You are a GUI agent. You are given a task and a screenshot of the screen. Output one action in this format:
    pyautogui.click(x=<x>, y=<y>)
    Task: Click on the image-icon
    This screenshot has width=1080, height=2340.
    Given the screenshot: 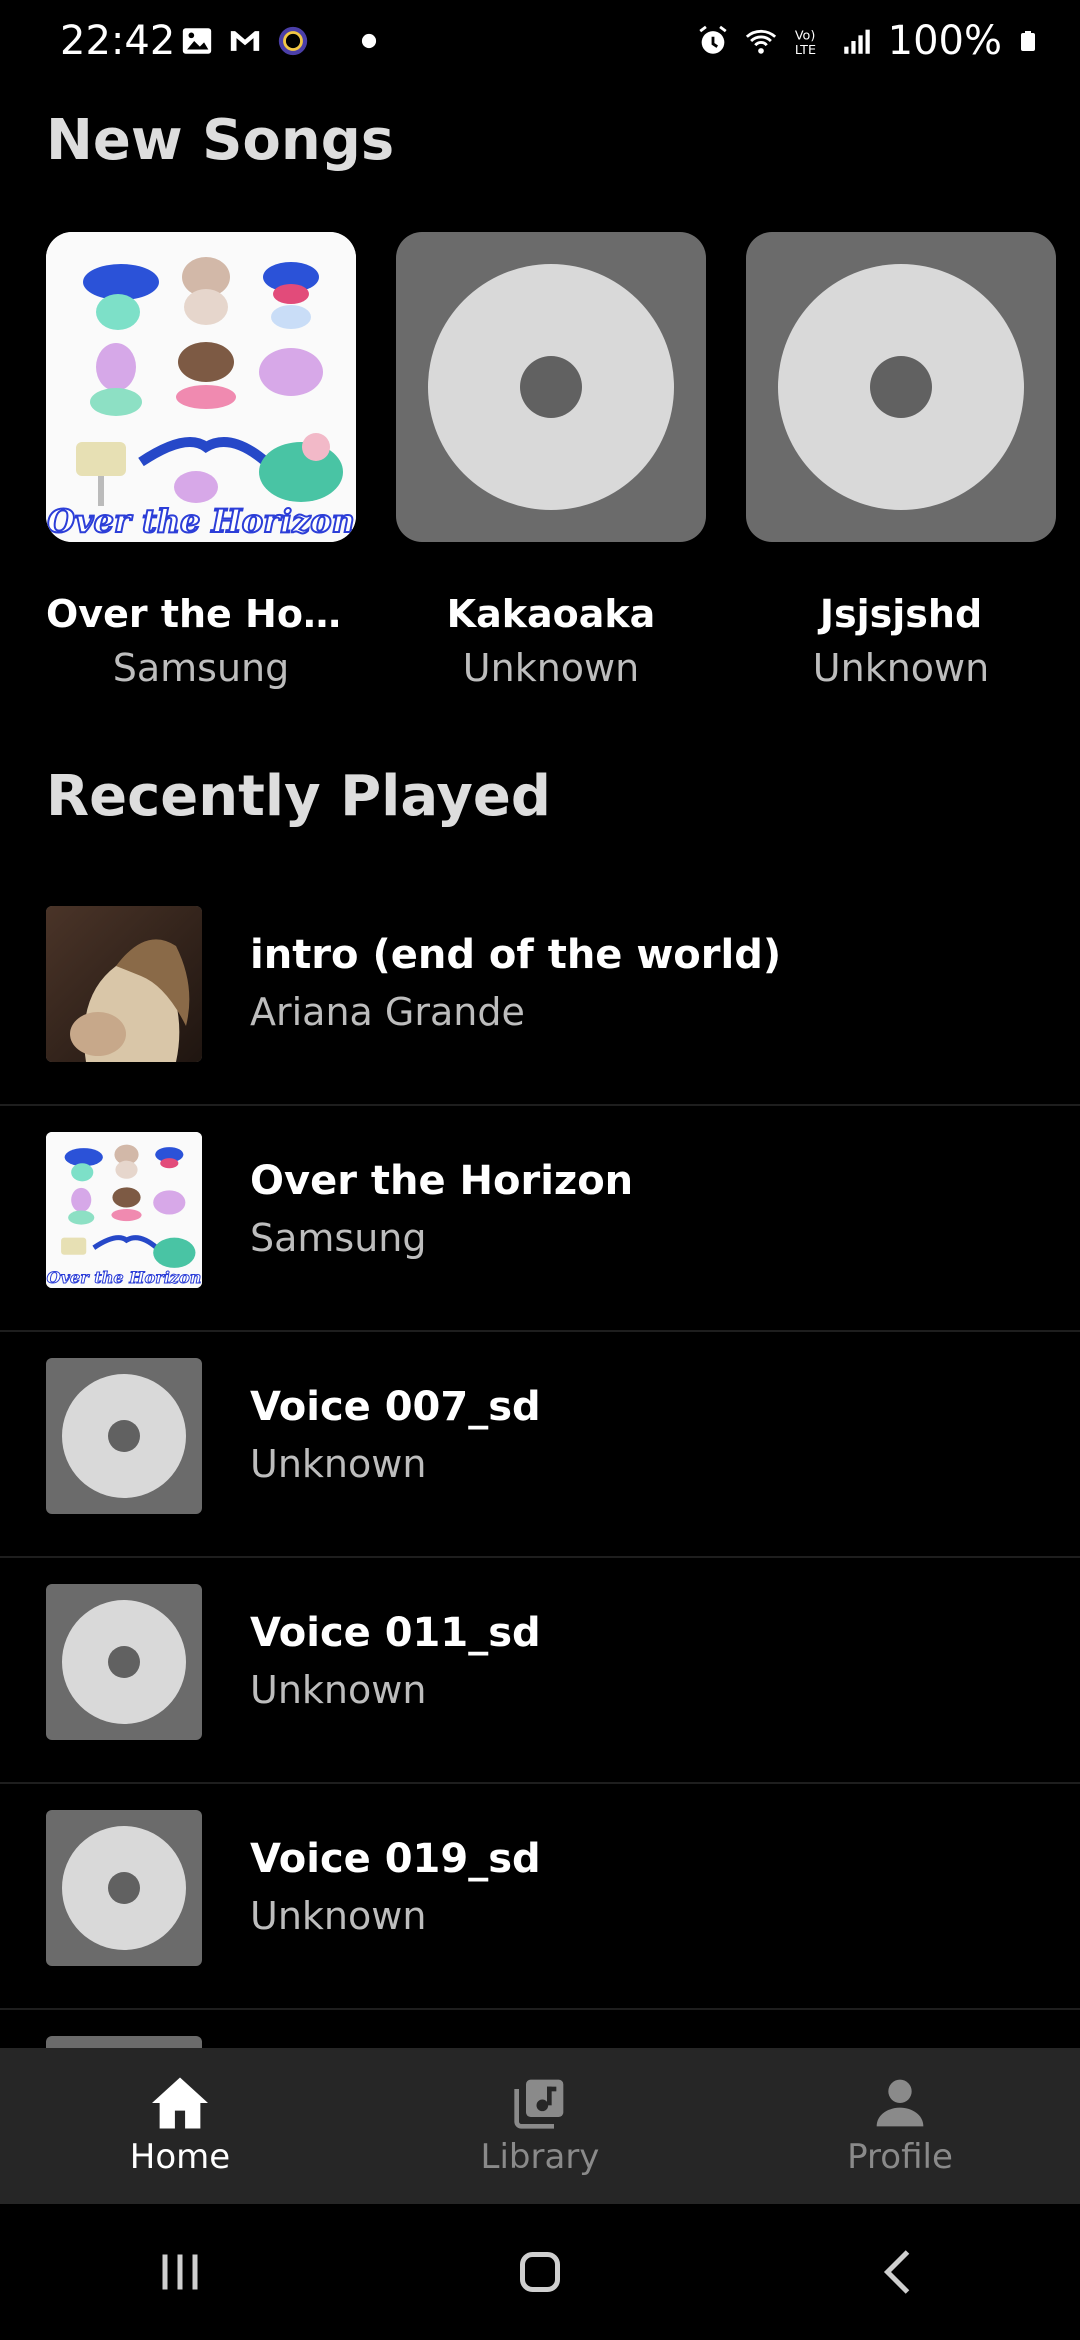 What is the action you would take?
    pyautogui.click(x=197, y=41)
    